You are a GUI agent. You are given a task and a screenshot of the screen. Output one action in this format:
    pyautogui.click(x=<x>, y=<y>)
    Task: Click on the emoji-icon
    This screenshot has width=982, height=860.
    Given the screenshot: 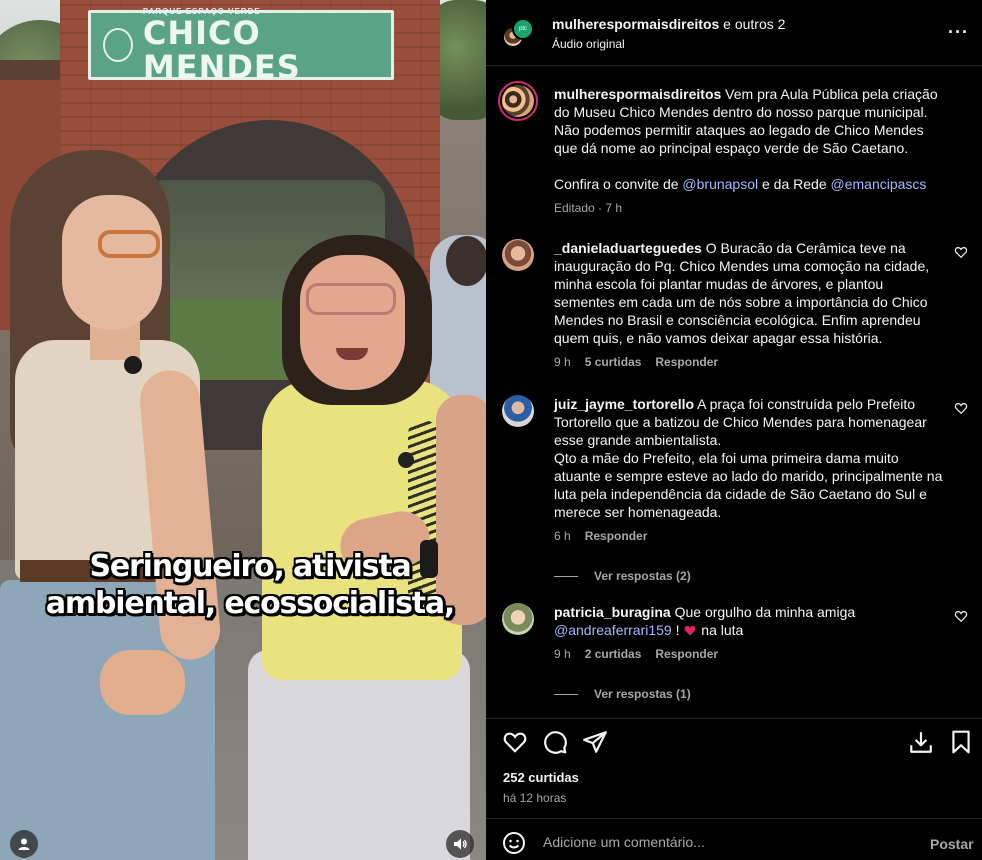 What is the action you would take?
    pyautogui.click(x=514, y=843)
    